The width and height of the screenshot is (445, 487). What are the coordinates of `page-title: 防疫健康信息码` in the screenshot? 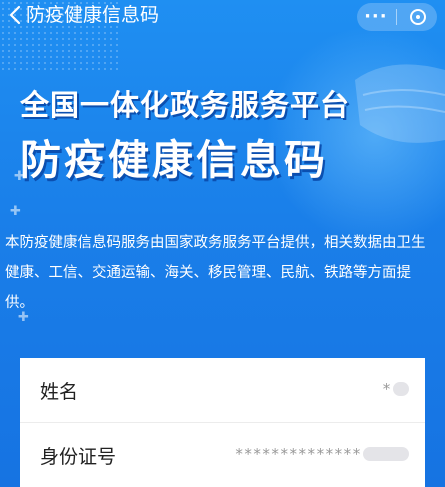 It's located at (174, 160).